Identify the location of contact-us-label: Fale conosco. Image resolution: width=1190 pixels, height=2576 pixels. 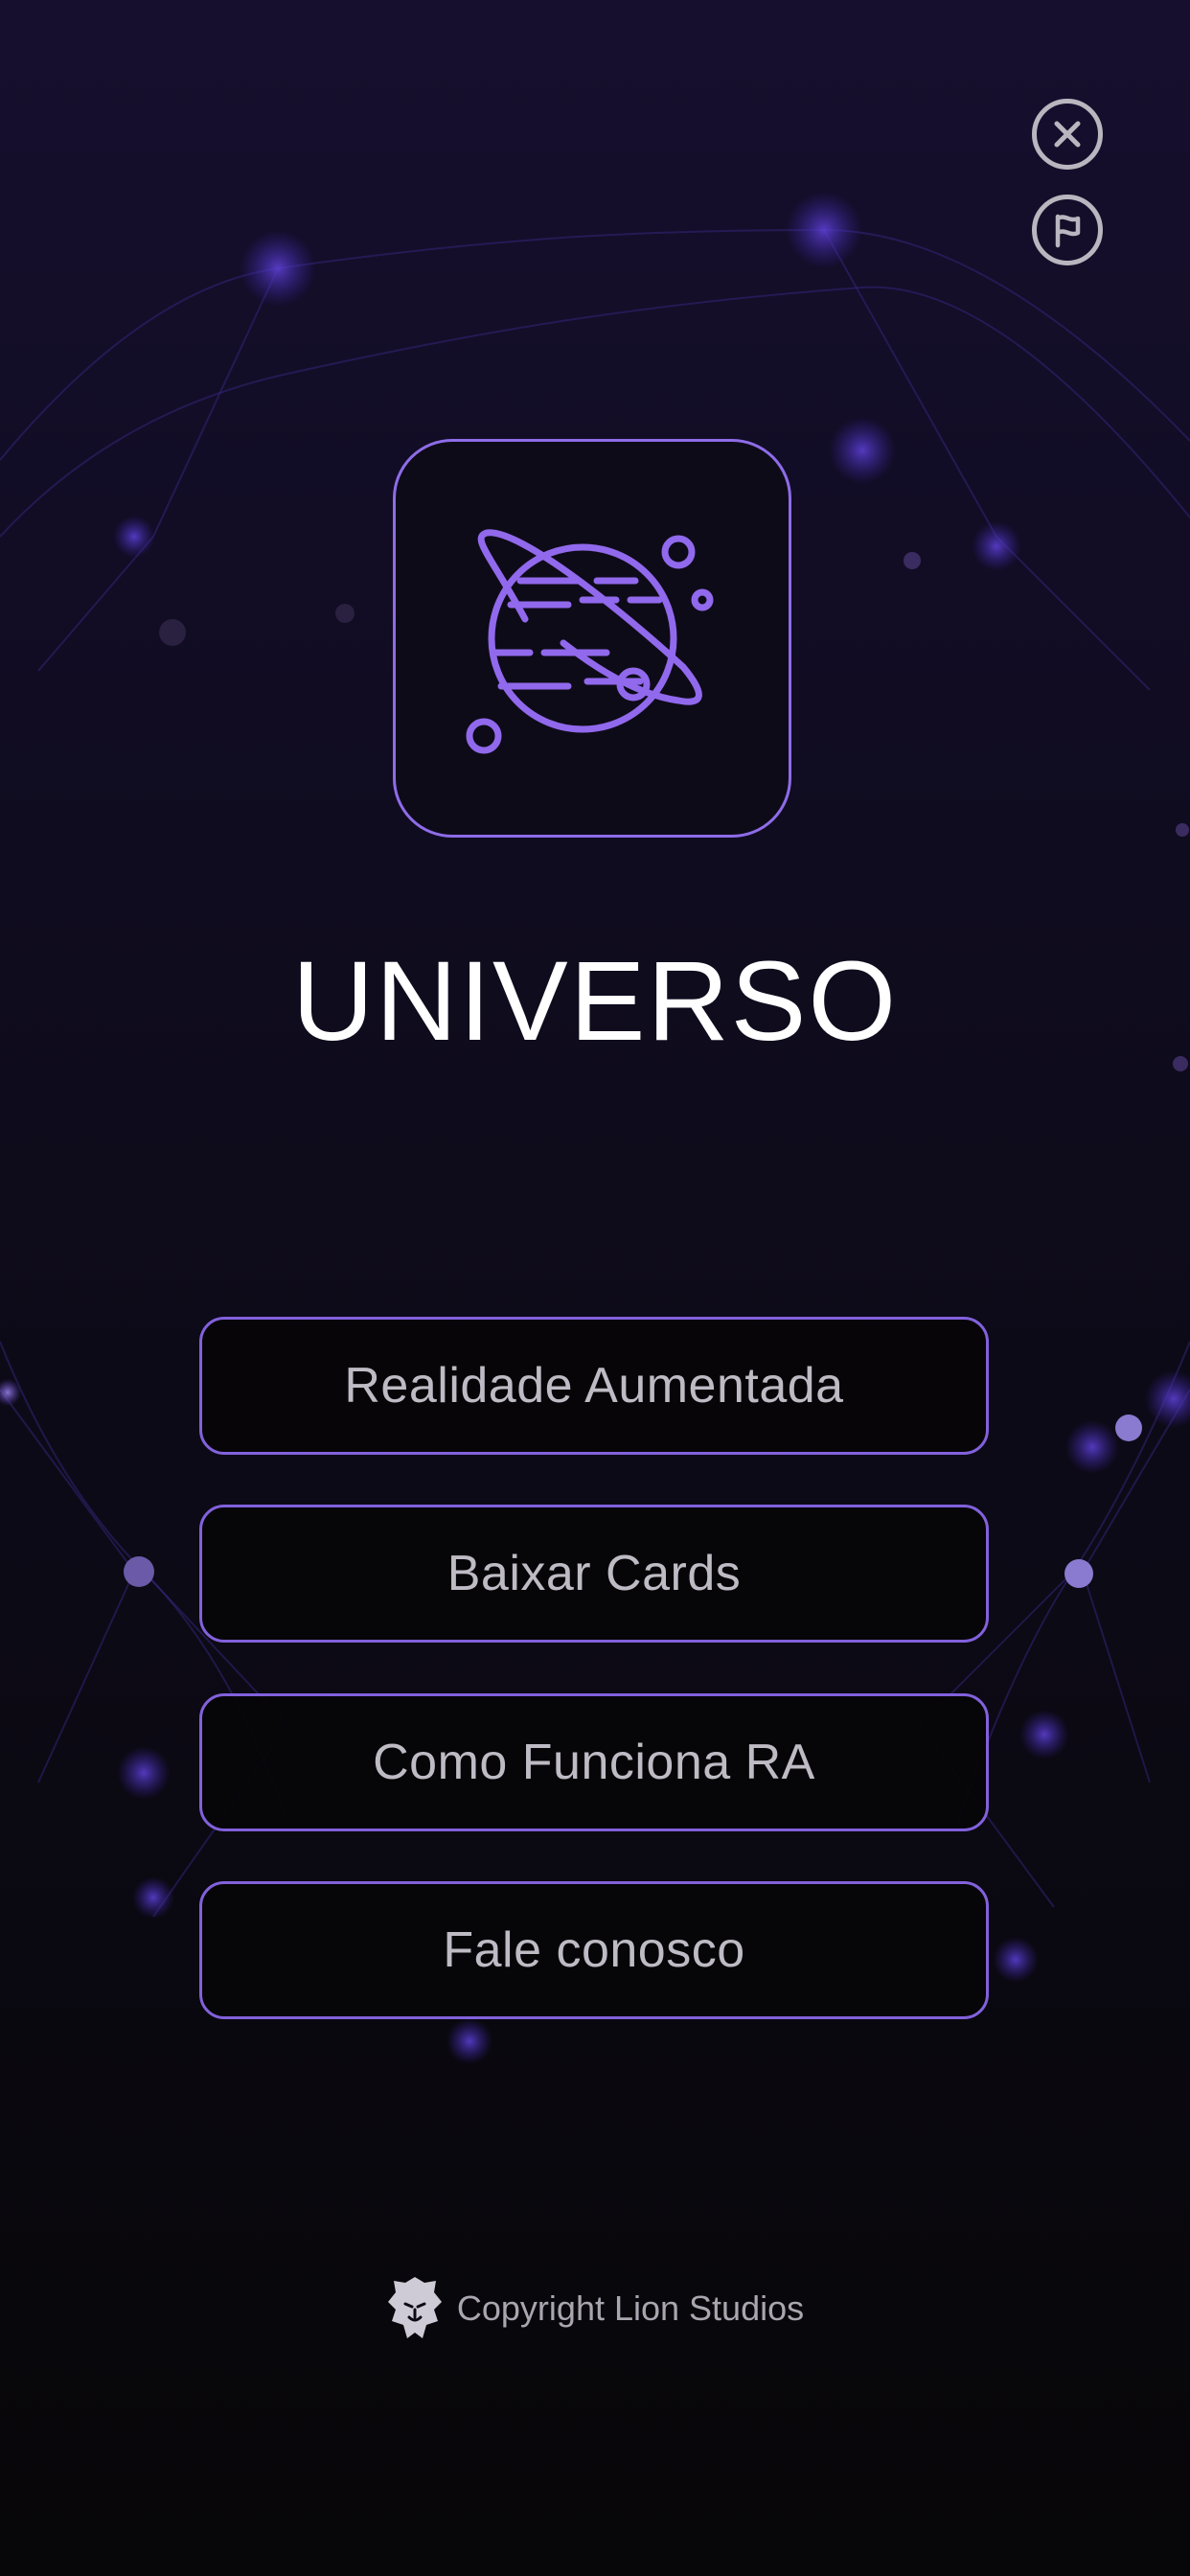
(594, 1950).